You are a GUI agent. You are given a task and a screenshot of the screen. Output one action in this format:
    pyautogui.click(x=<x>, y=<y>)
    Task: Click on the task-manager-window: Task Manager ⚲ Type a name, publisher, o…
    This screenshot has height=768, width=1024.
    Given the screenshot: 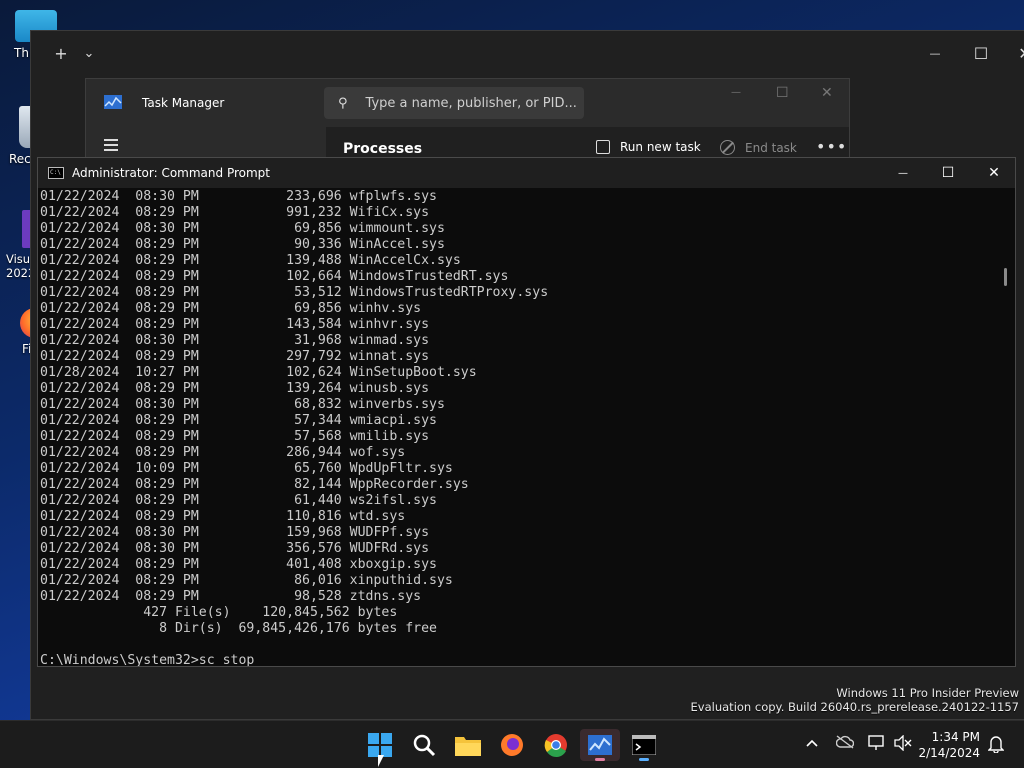 What is the action you would take?
    pyautogui.click(x=467, y=123)
    